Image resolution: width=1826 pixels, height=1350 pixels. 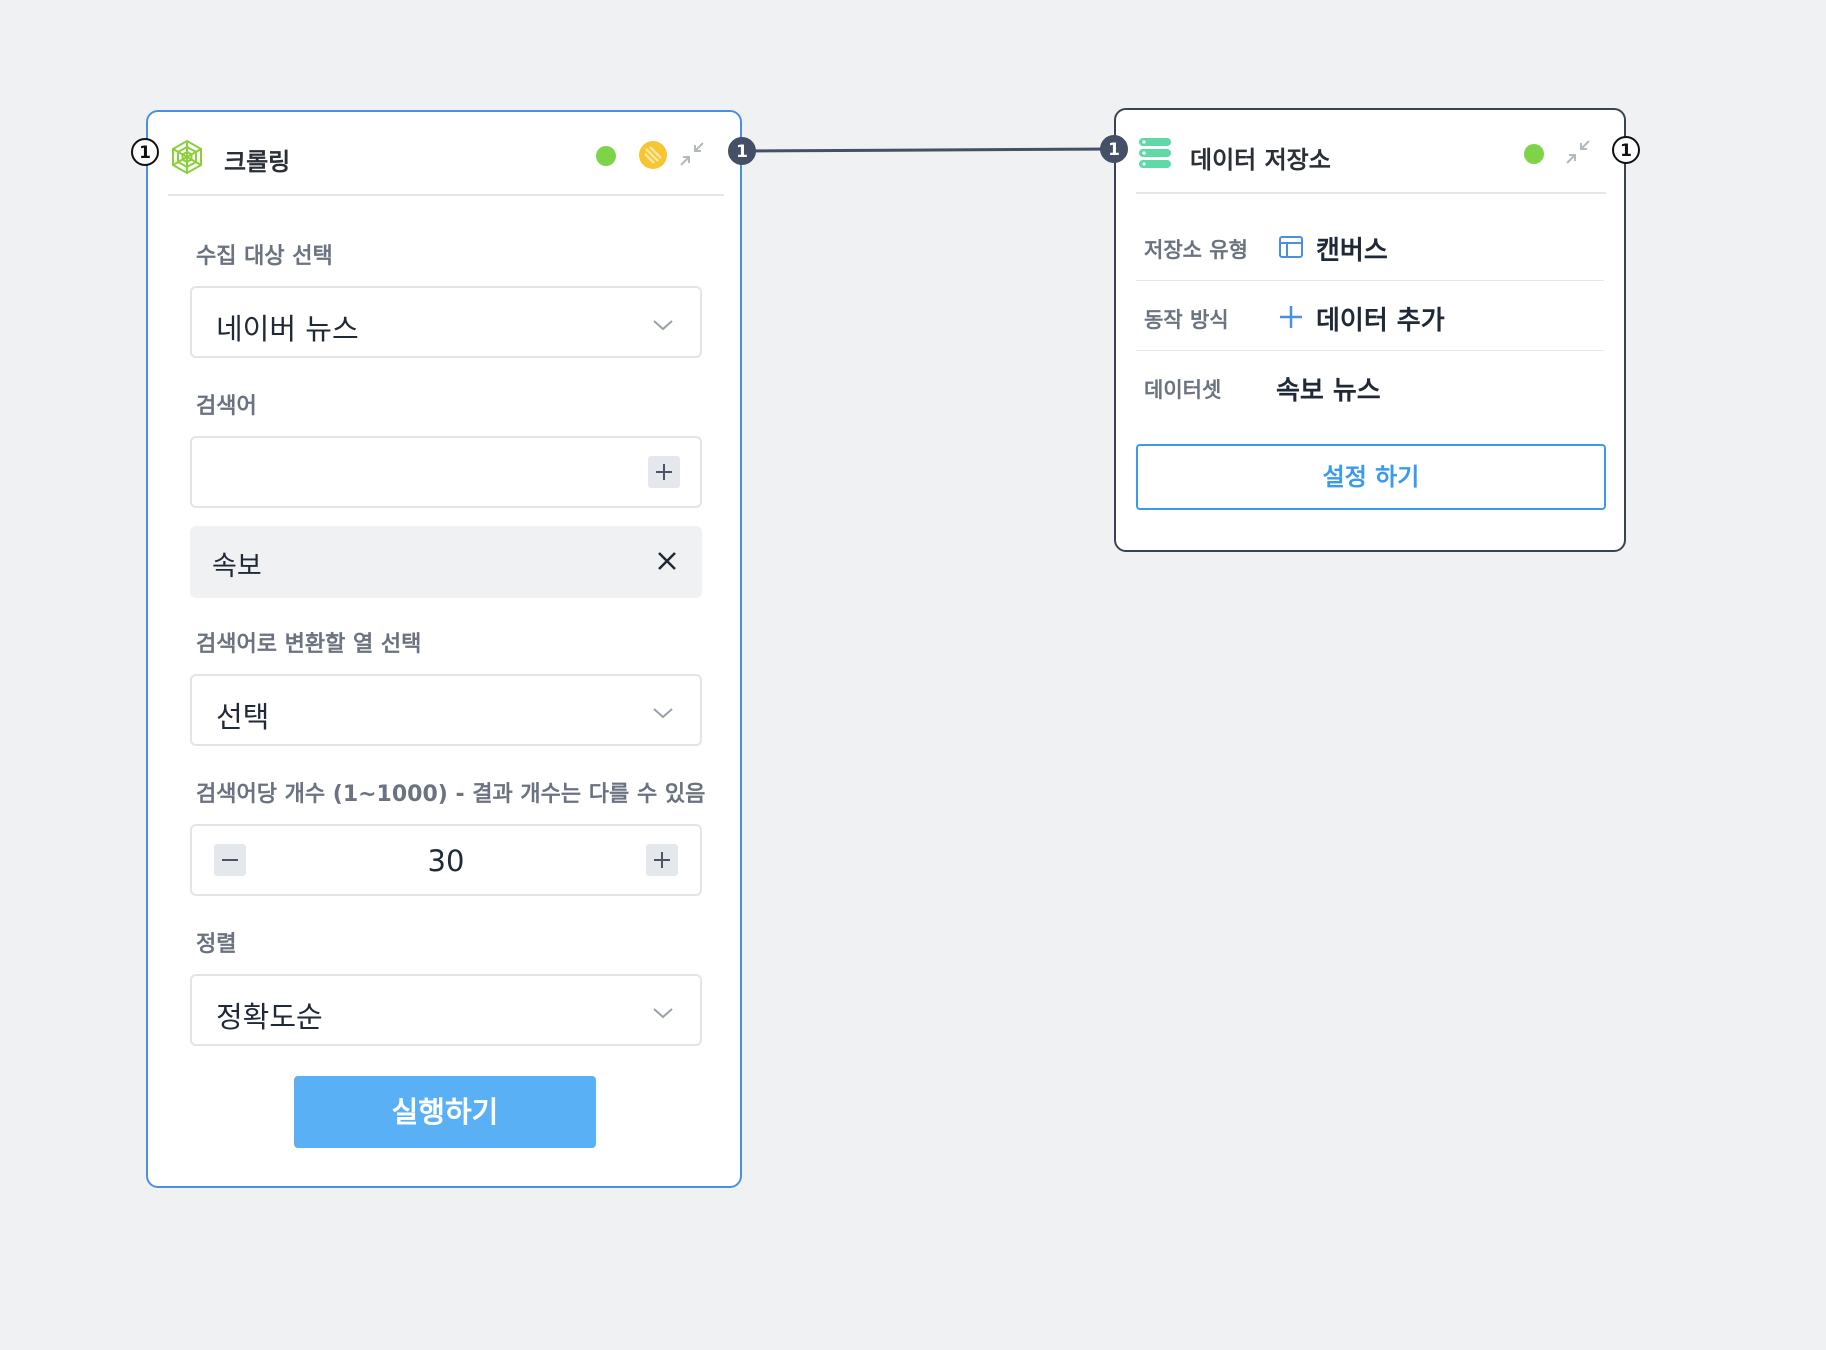 What do you see at coordinates (145, 152) in the screenshot?
I see `crawling-input-port: 1` at bounding box center [145, 152].